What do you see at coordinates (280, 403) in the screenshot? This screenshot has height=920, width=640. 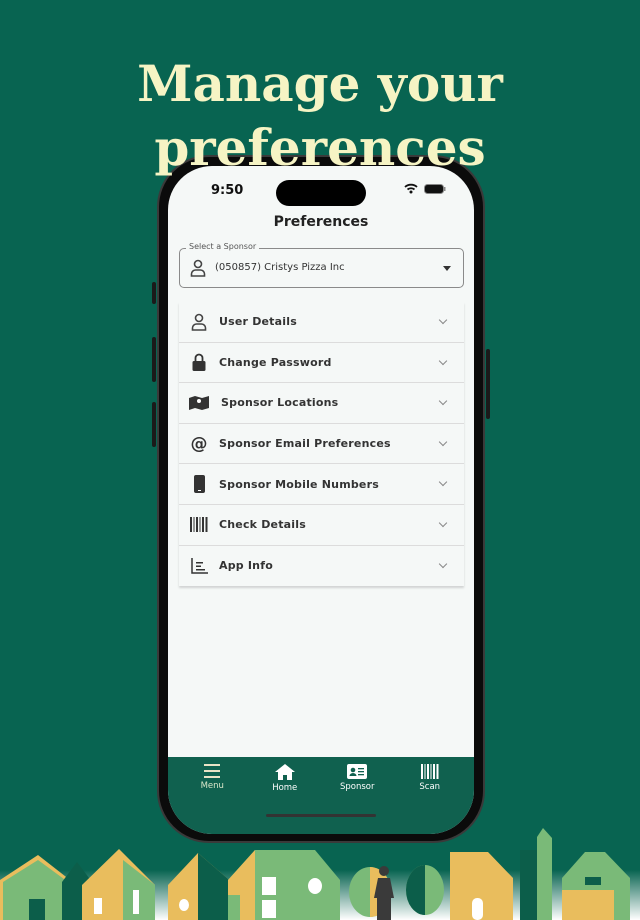 I see `section-label: Sponsor Locations` at bounding box center [280, 403].